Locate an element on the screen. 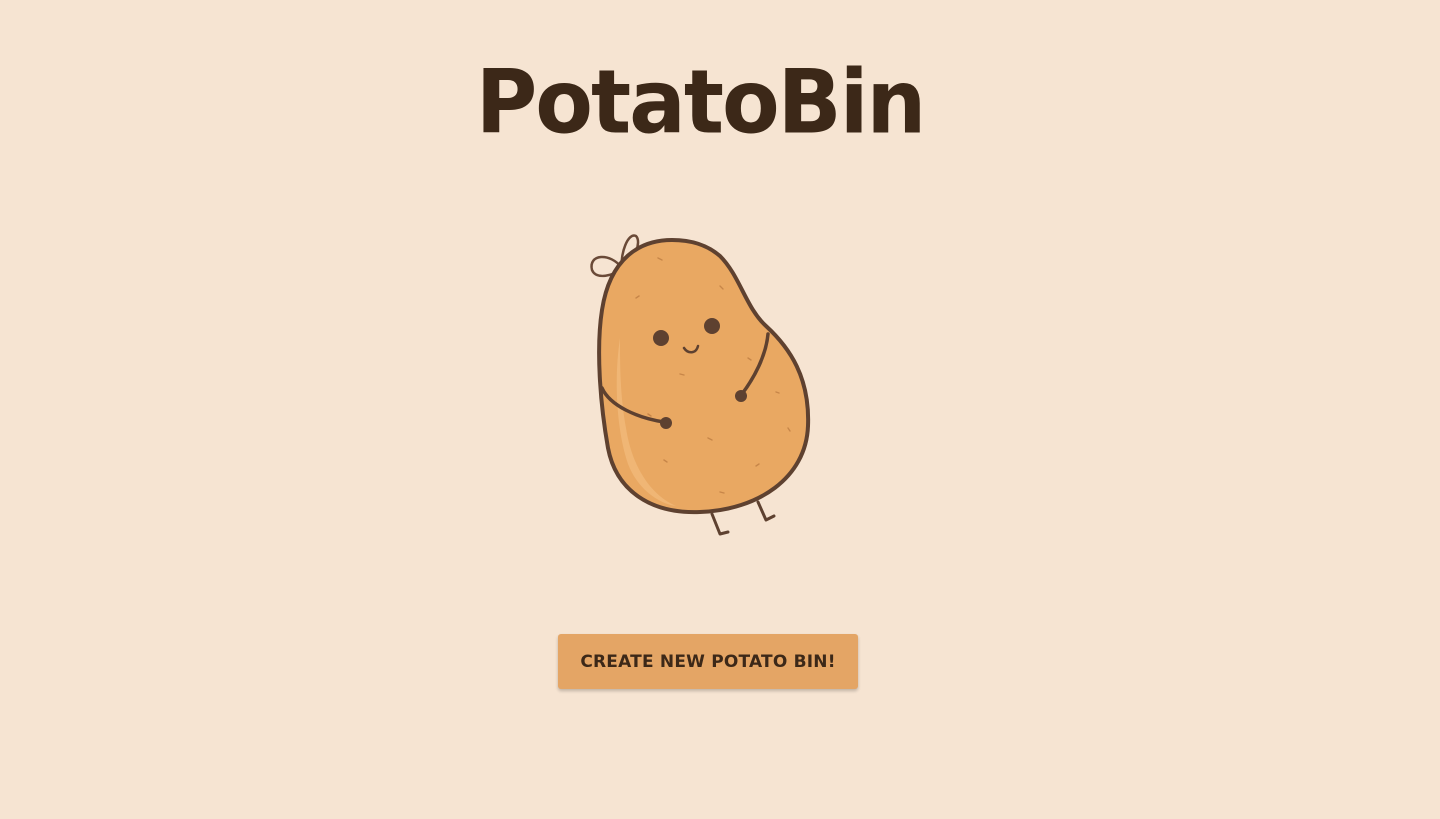 This screenshot has height=819, width=1440. page-title: PotatoBin is located at coordinates (701, 102).